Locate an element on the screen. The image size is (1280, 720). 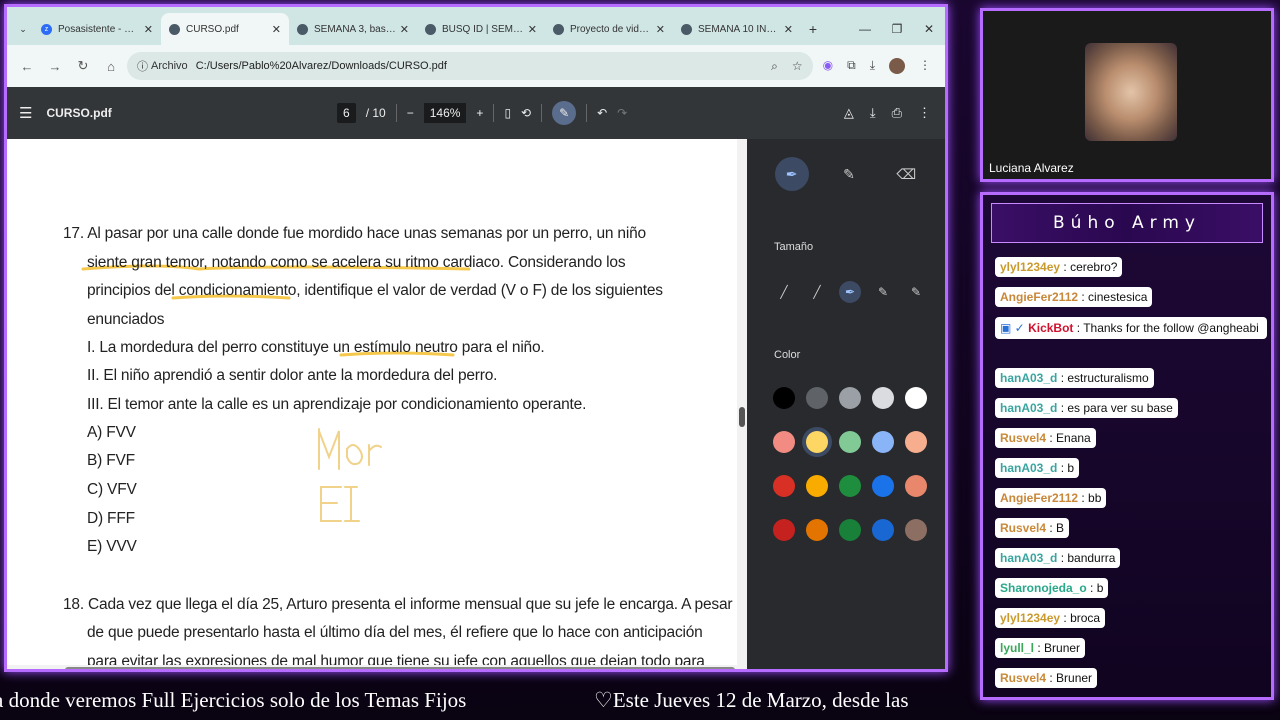
maximize-icon: ❐ is located at coordinates (897, 29).